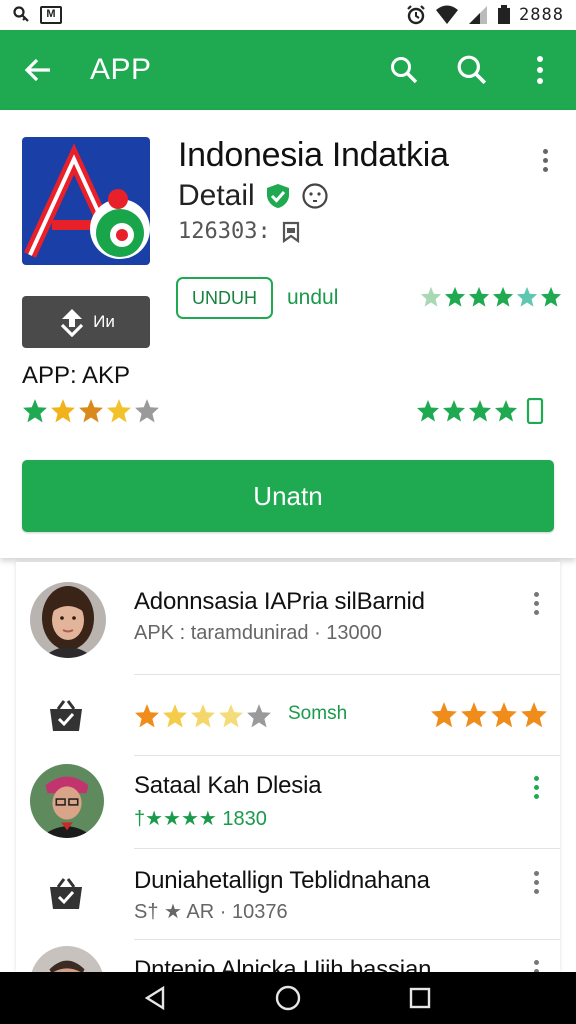  What do you see at coordinates (535, 411) in the screenshot?
I see `phone-icon` at bounding box center [535, 411].